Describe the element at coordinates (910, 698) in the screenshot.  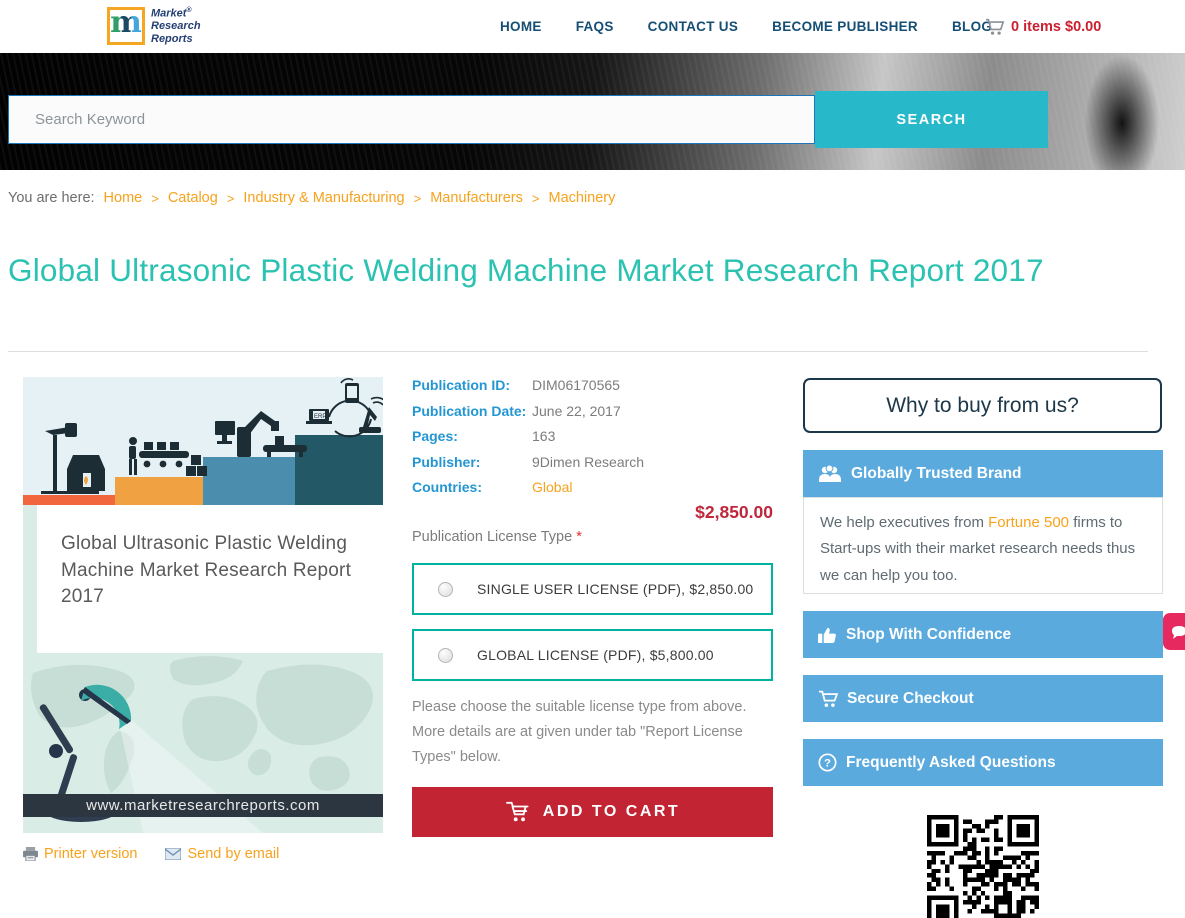
I see `sidebar-section-title: Secure Checkout` at that location.